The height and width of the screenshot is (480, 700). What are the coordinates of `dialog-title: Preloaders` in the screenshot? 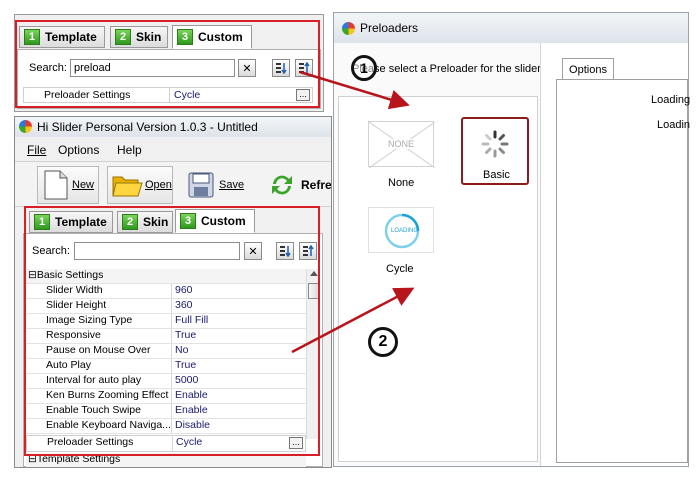 It's located at (389, 28).